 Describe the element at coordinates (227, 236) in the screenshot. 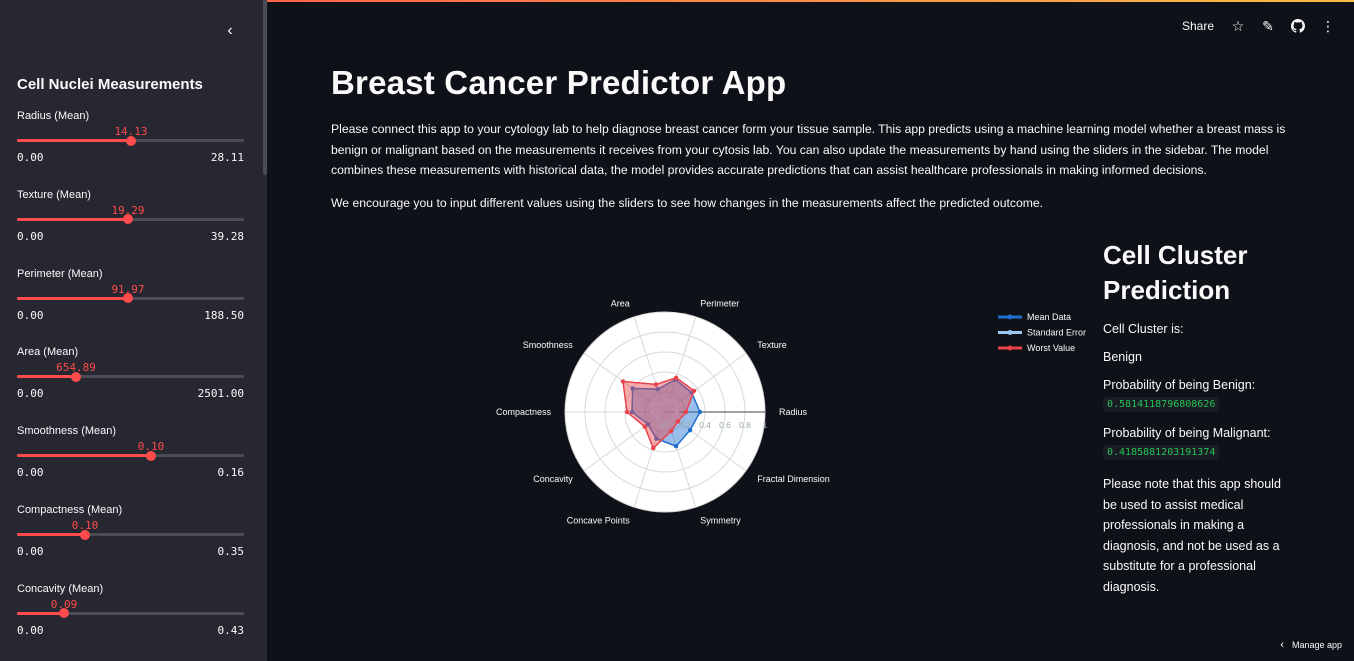

I see `slider-max: 39.28` at that location.